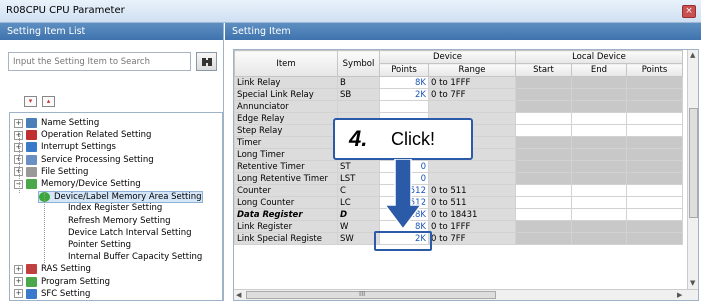 The width and height of the screenshot is (701, 301). What do you see at coordinates (52, 270) in the screenshot?
I see `tree-item: + RAS Setting` at bounding box center [52, 270].